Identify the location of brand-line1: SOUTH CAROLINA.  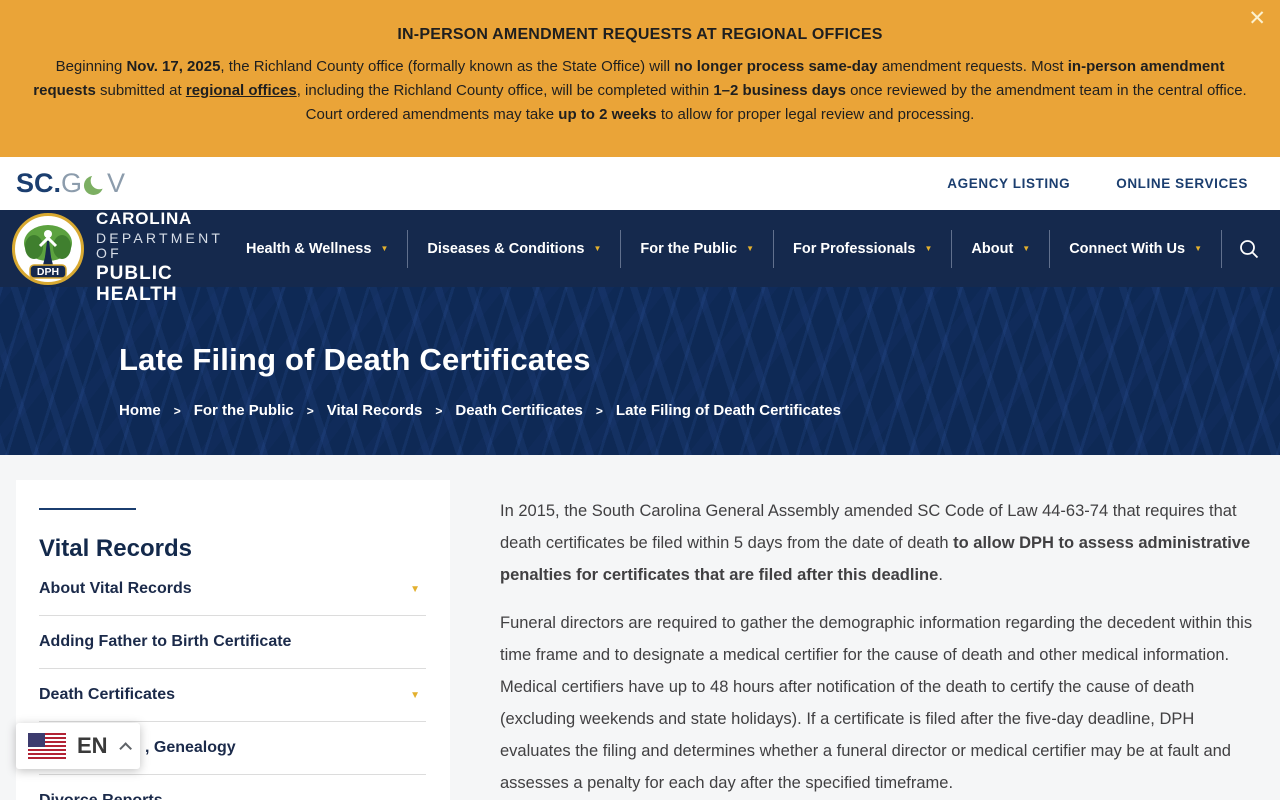
(144, 209).